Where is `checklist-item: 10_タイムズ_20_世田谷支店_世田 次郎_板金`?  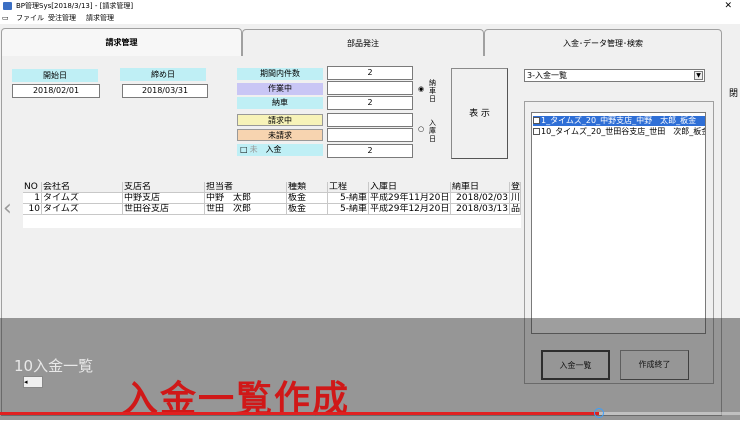
checklist-item: 10_タイムズ_20_世田谷支店_世田 次郎_板金 is located at coordinates (619, 132).